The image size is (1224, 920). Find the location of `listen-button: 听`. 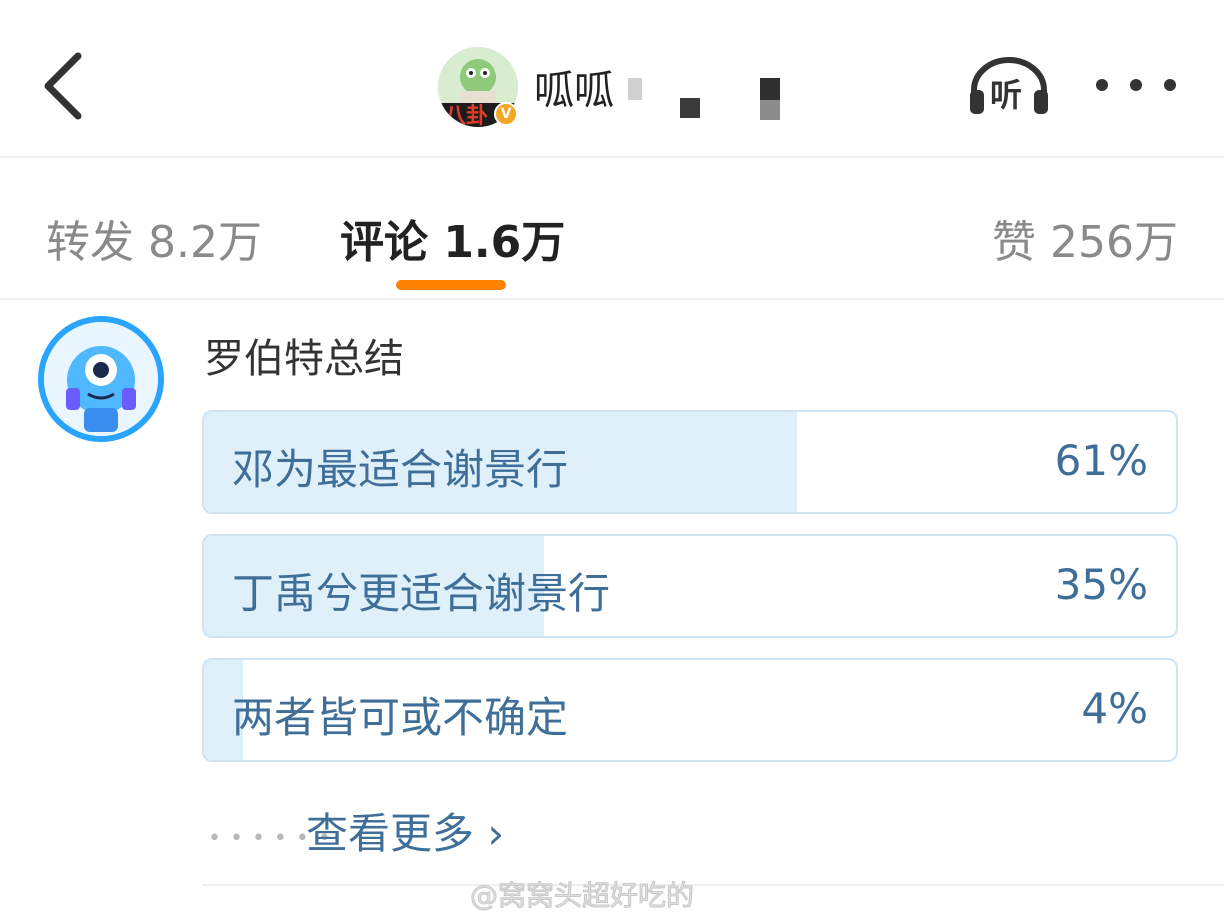

listen-button: 听 is located at coordinates (1009, 86).